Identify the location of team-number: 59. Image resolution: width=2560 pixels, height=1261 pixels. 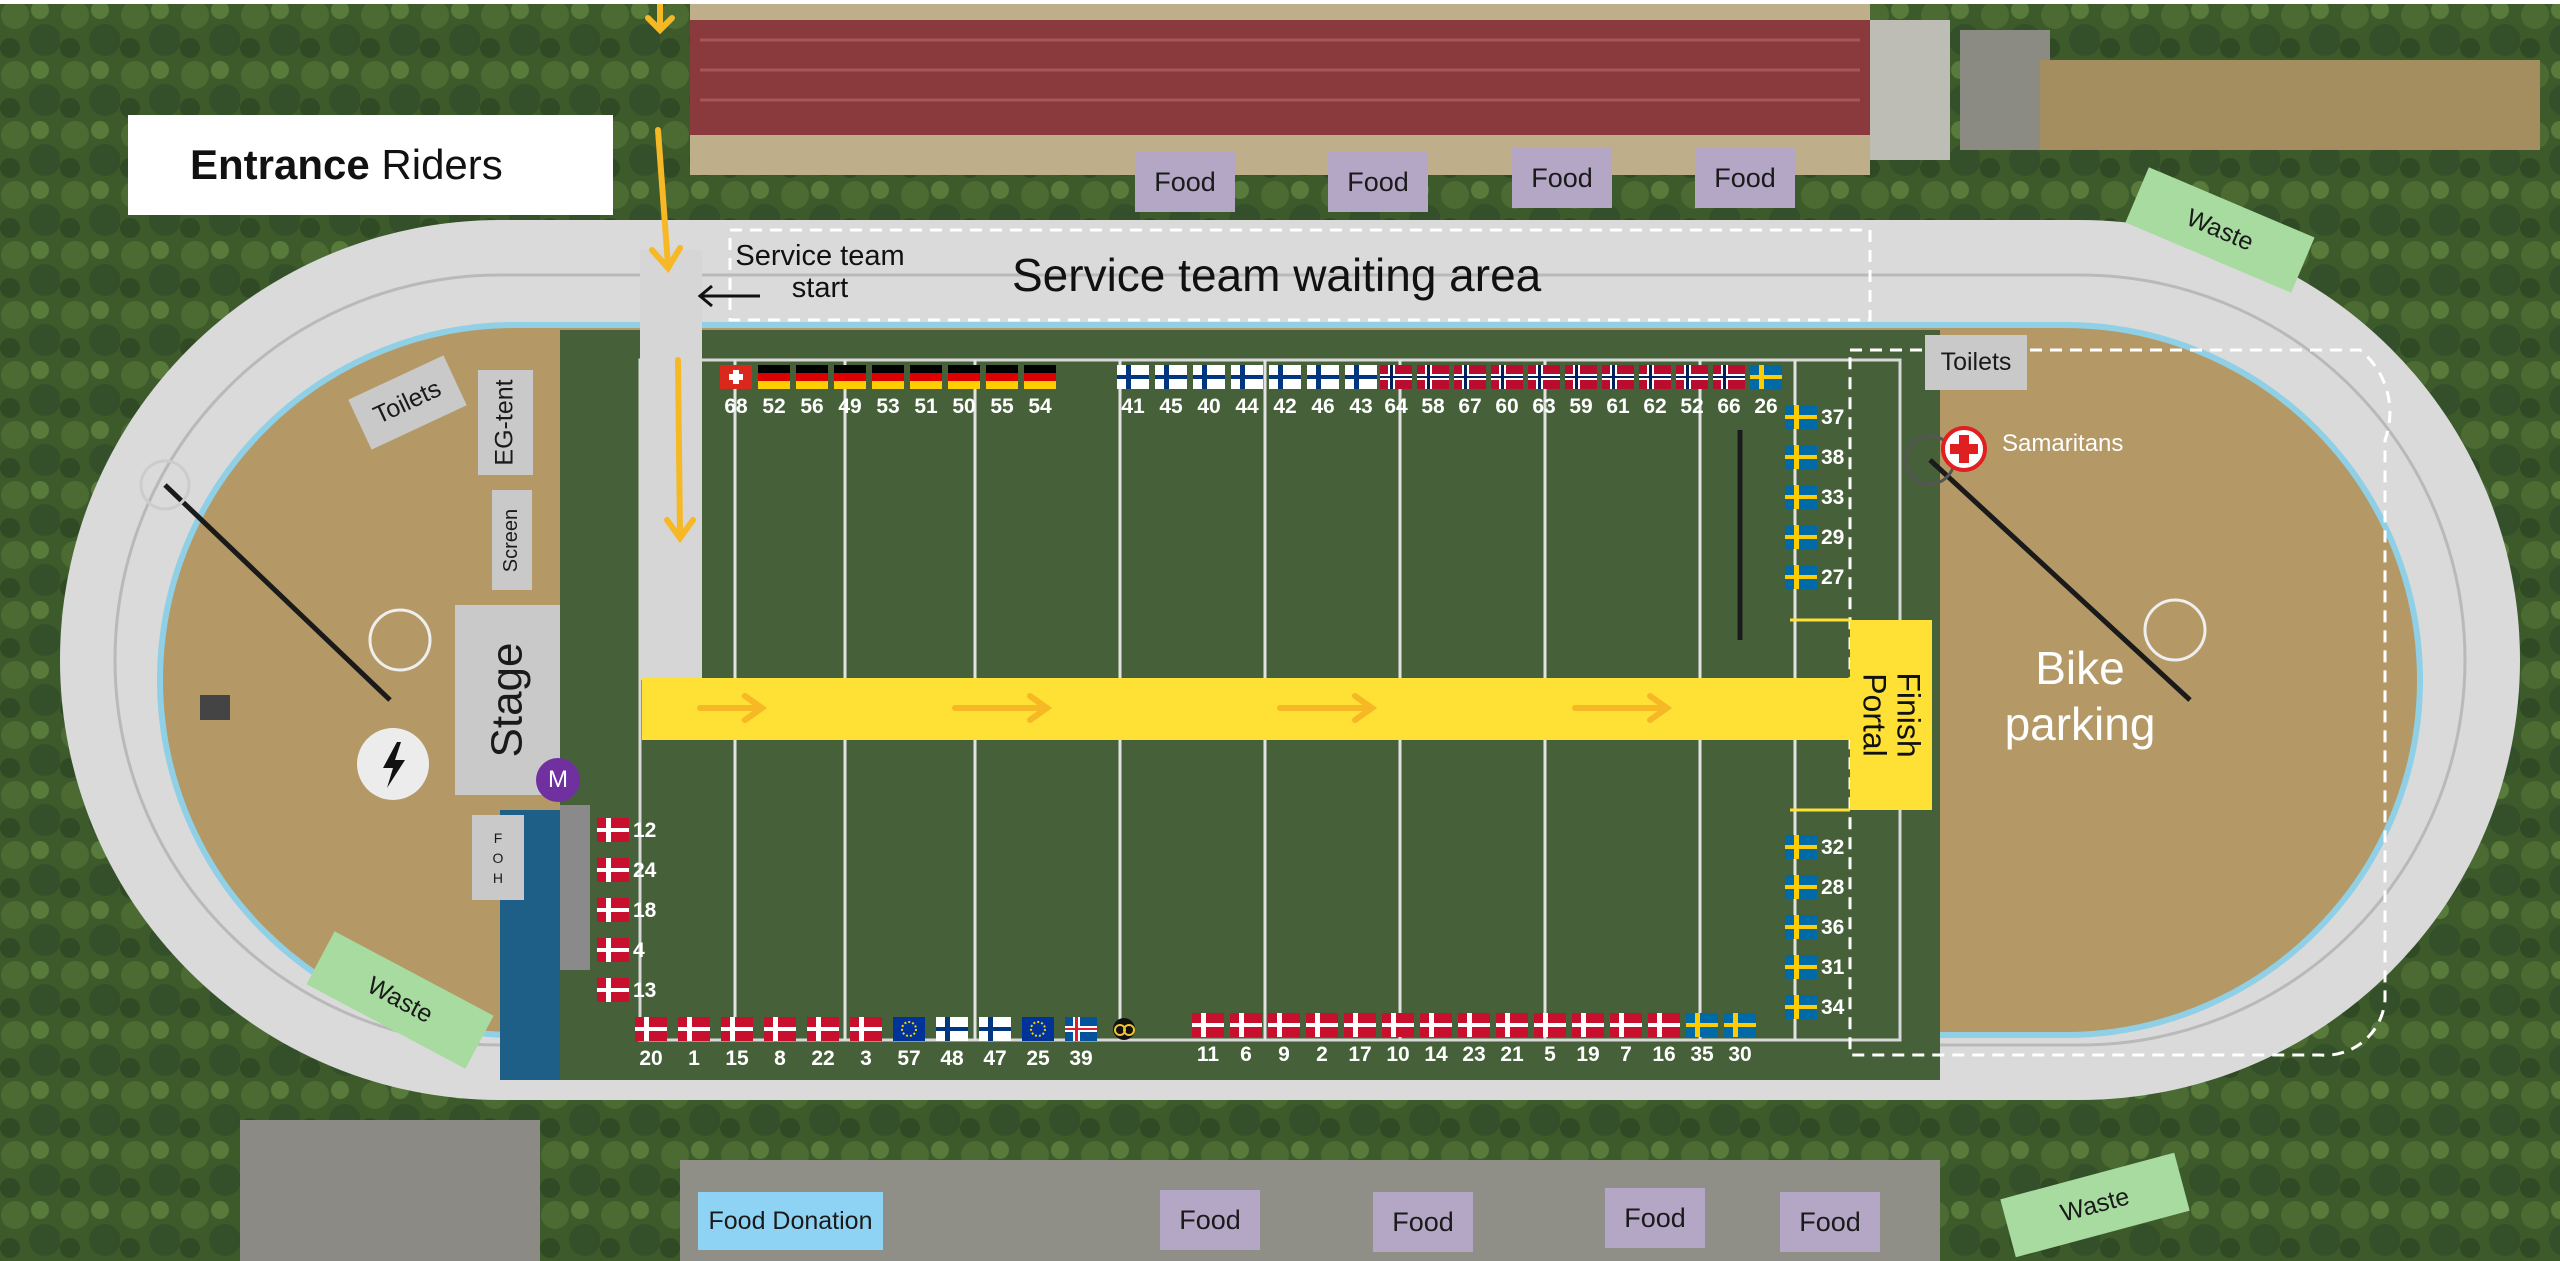
(1581, 406).